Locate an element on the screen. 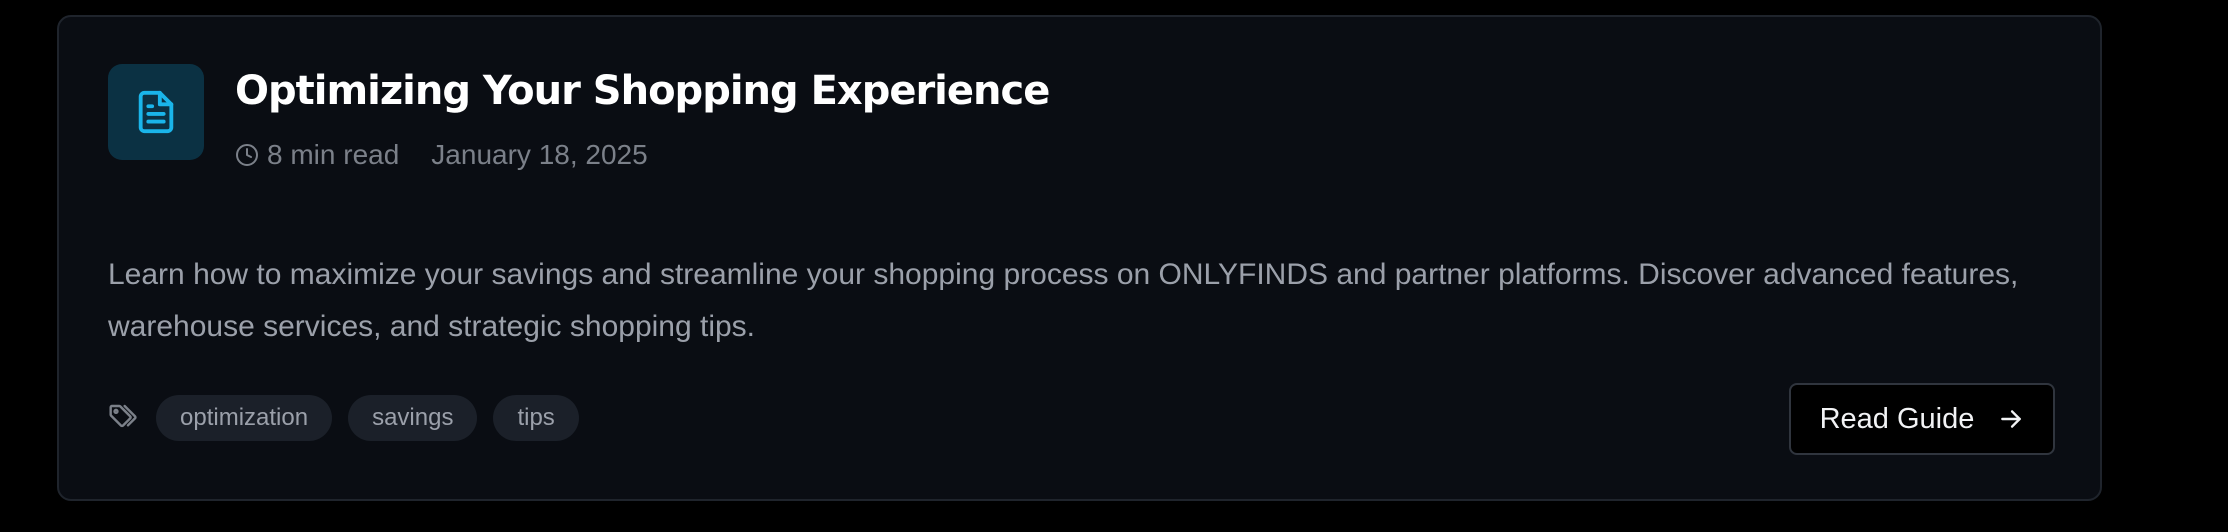 This screenshot has height=532, width=2228. read-guide-label: Read Guide is located at coordinates (1897, 418).